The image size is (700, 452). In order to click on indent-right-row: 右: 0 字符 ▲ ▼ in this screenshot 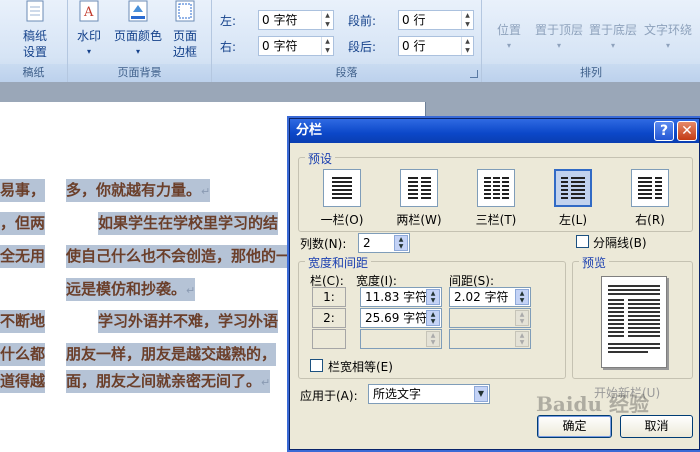, I will do `click(277, 46)`.